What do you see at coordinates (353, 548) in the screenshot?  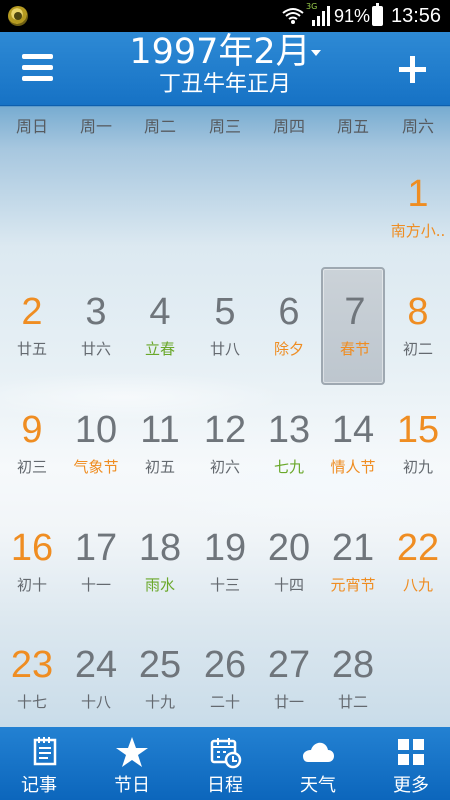 I see `day-number: 21` at bounding box center [353, 548].